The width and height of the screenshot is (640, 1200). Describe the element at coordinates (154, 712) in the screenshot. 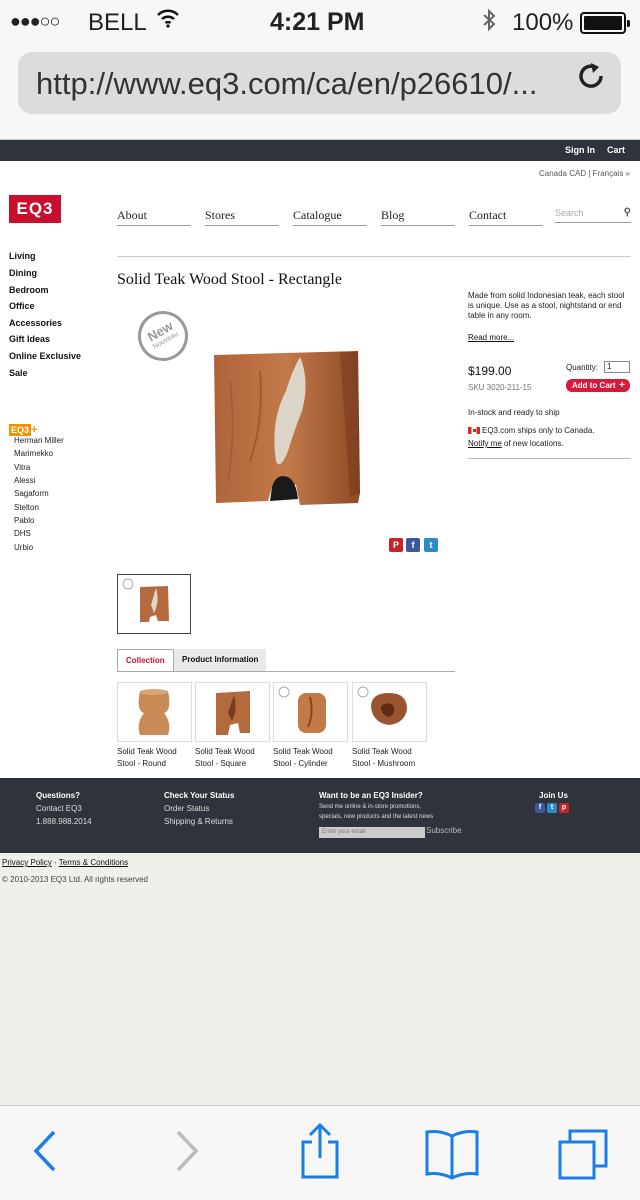

I see `collection-item-round` at that location.